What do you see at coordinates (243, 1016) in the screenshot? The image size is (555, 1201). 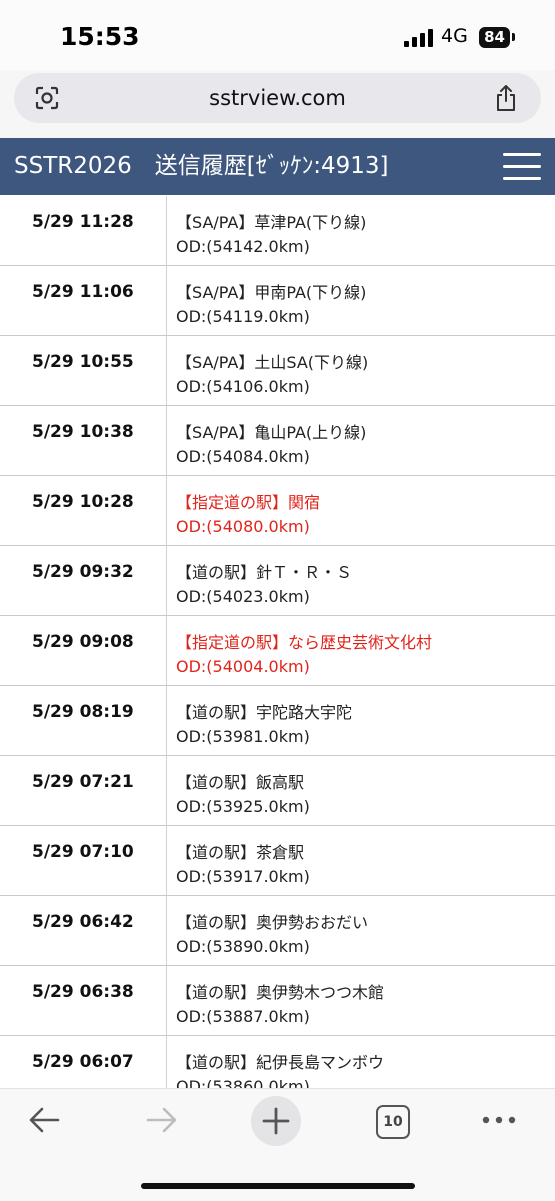 I see `row-odometer: OD:(53887.0km)` at bounding box center [243, 1016].